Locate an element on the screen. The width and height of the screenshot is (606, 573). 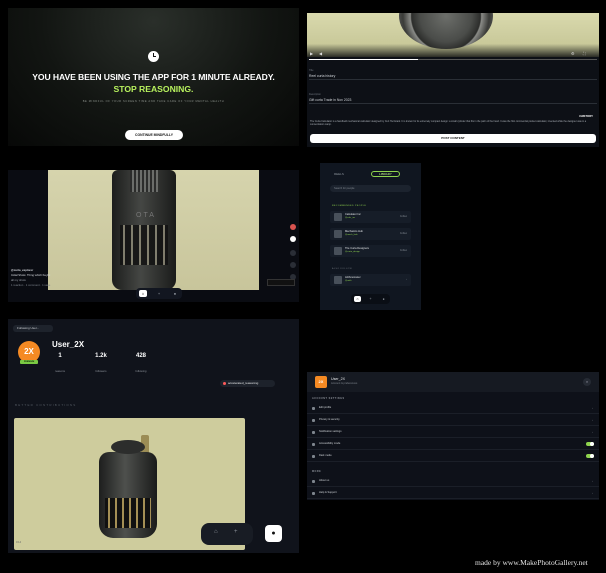
share-icon is located at coordinates (293, 239).